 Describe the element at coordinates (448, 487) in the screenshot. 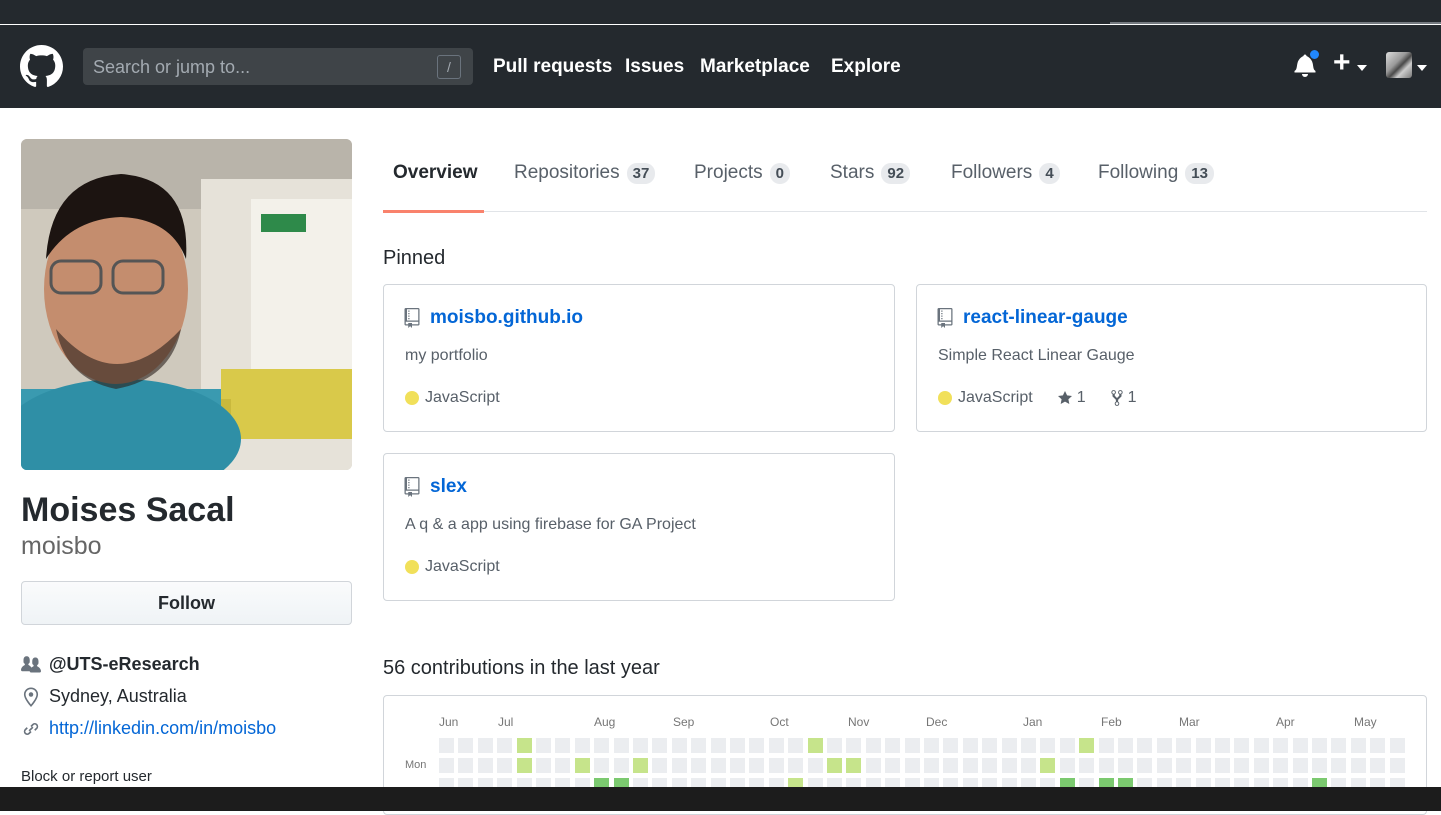

I see `repo-name-link: slex` at that location.